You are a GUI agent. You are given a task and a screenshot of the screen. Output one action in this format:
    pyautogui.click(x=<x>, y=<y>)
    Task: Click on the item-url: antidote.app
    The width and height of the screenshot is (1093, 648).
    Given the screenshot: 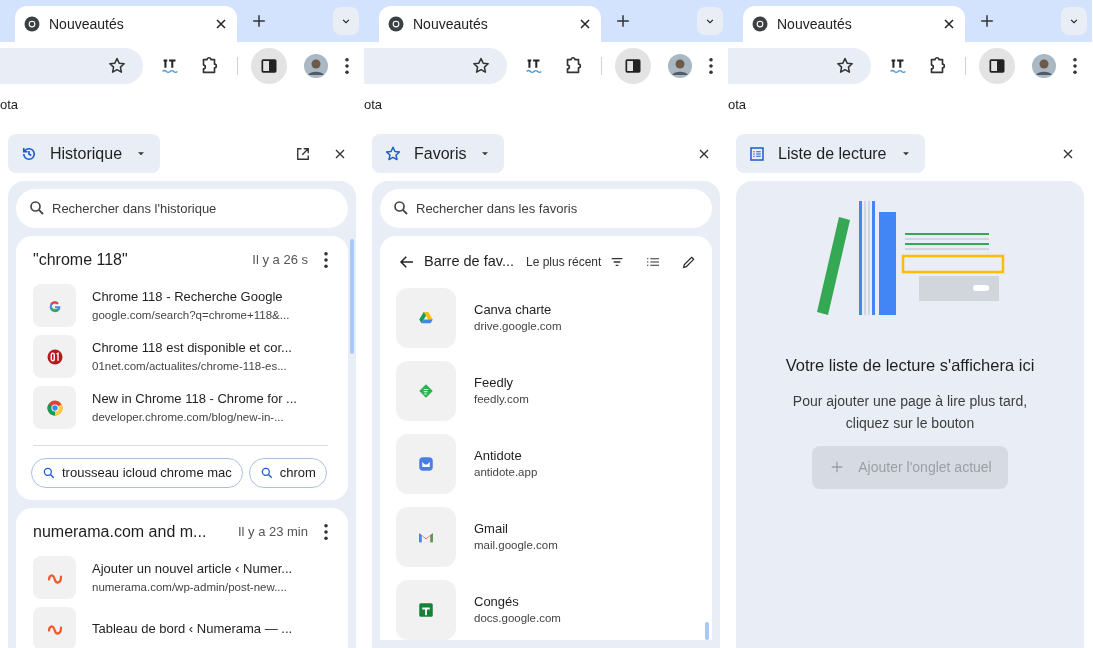 What is the action you would take?
    pyautogui.click(x=506, y=472)
    